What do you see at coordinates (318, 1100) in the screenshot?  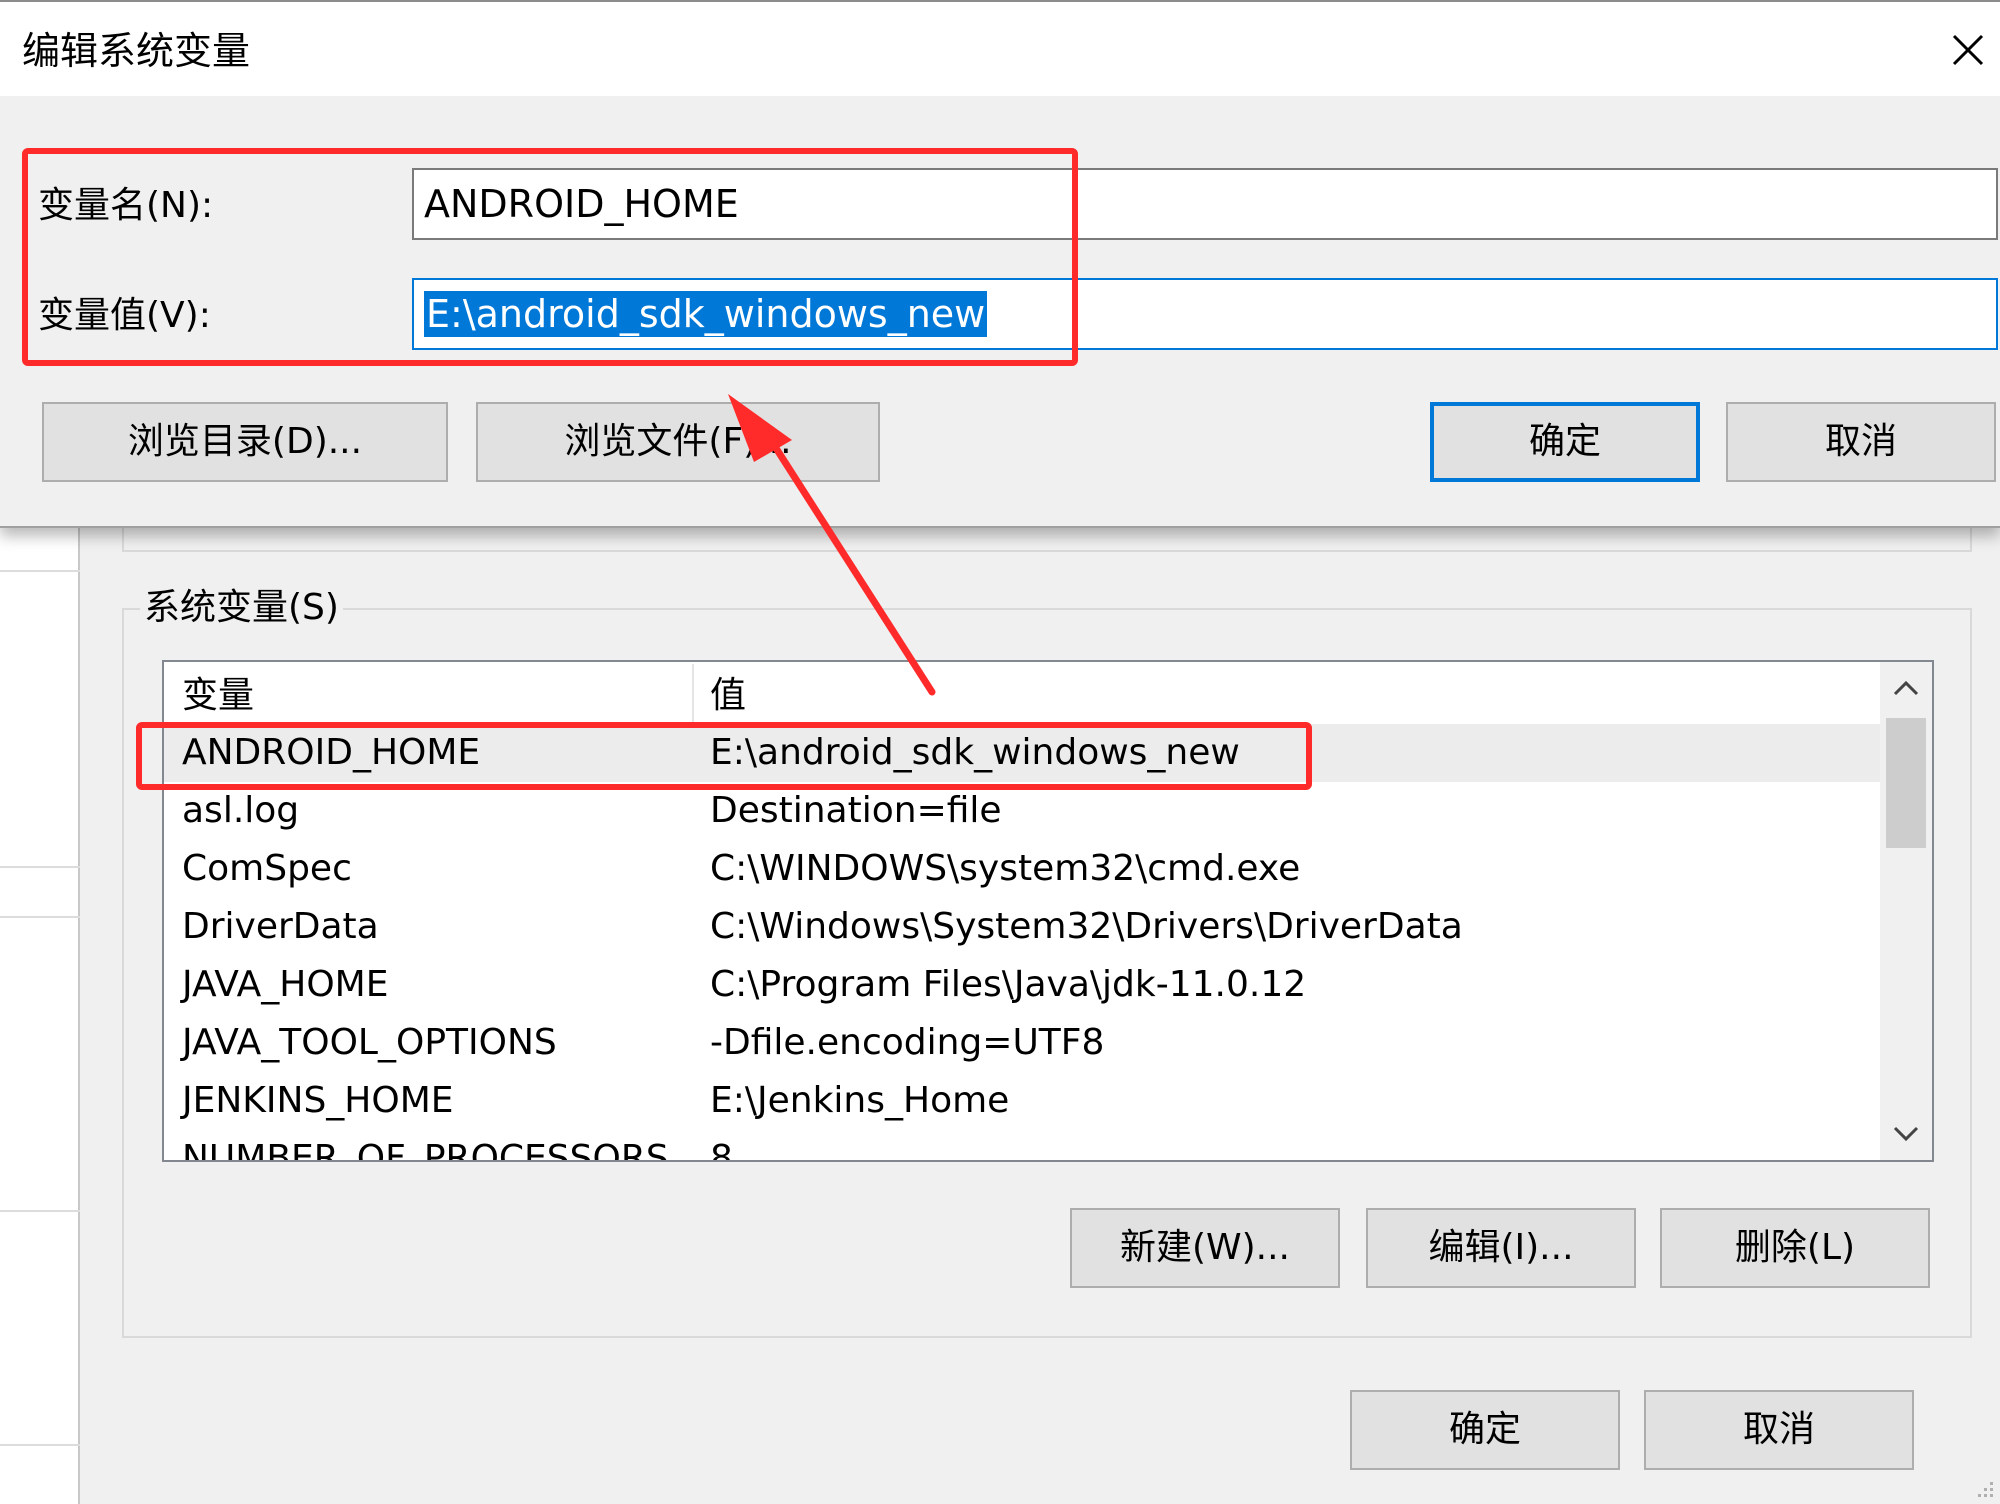 I see `variable-name-cell: JENKINS_HOME` at bounding box center [318, 1100].